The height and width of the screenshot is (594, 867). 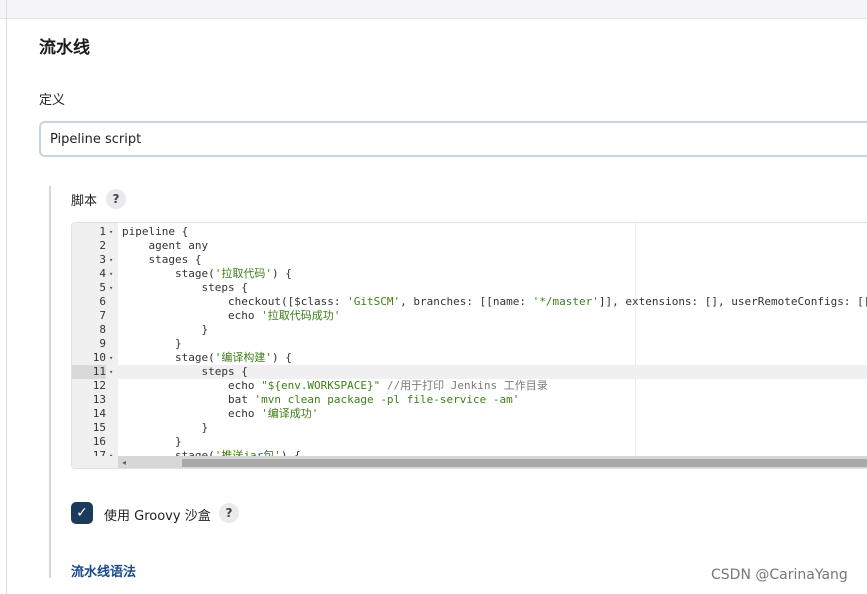 I want to click on left-border, so click(x=6, y=297).